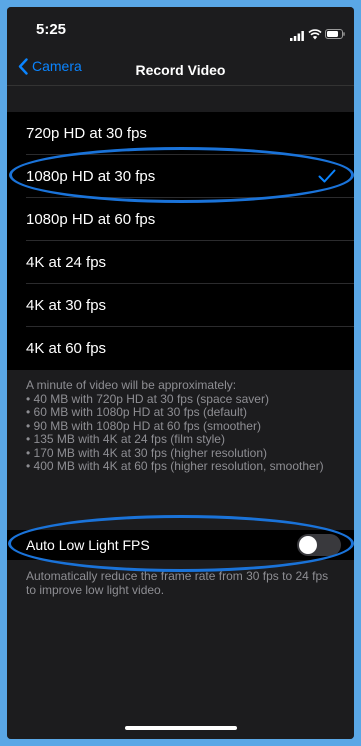 The image size is (361, 746). I want to click on page-title: Record Video, so click(180, 70).